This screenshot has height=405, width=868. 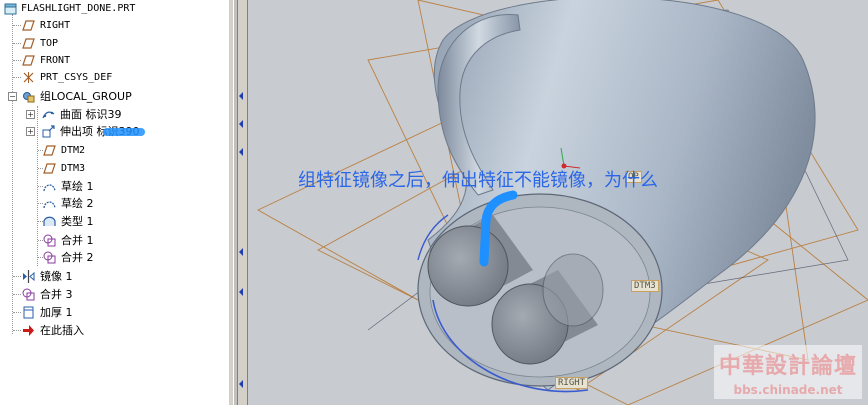 I want to click on tree-item-label: 类型 1, so click(x=77, y=221).